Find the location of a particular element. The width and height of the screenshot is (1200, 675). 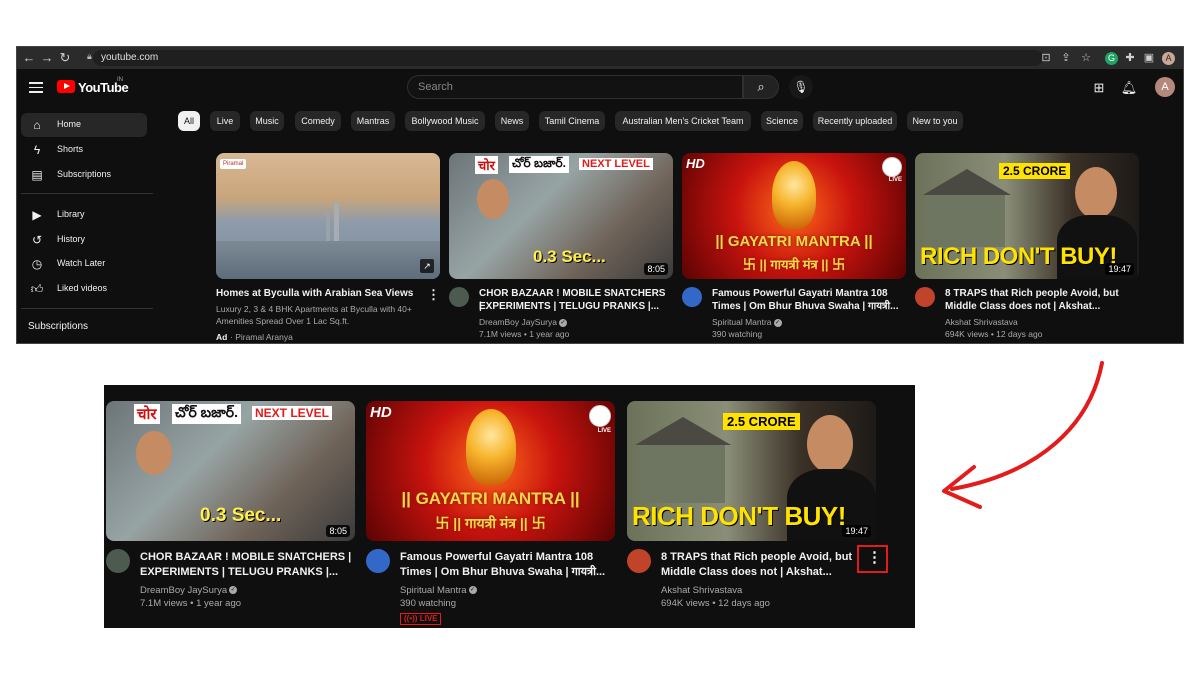

profile-icon: A is located at coordinates (1168, 58).